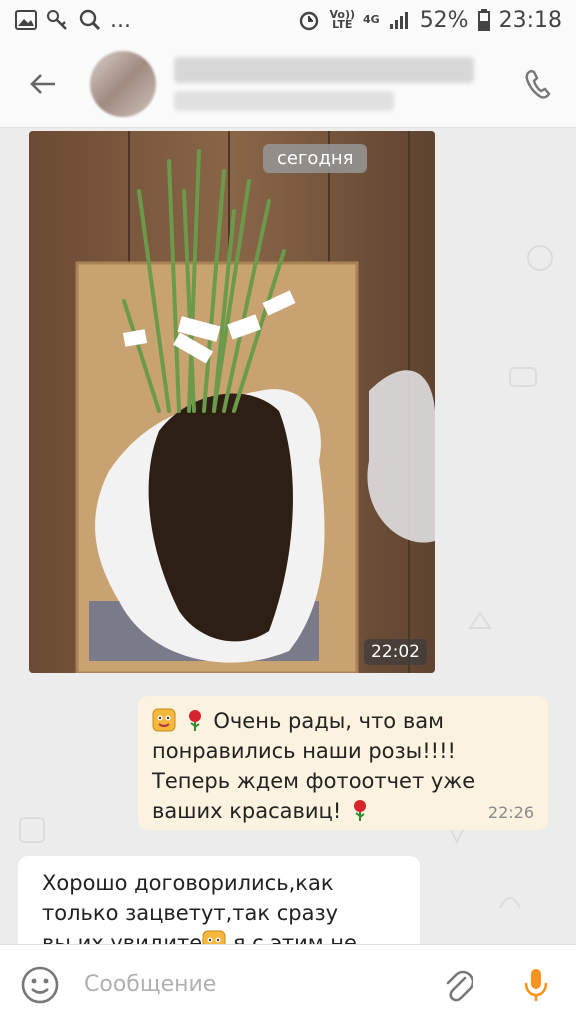 The width and height of the screenshot is (576, 1024). What do you see at coordinates (346, 83) in the screenshot?
I see `contact-title` at bounding box center [346, 83].